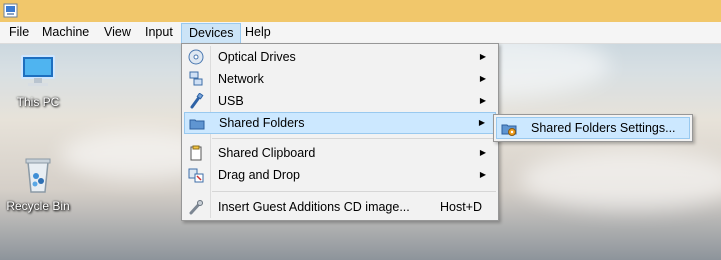 The width and height of the screenshot is (721, 260). I want to click on menu-item-label: USB, so click(231, 101).